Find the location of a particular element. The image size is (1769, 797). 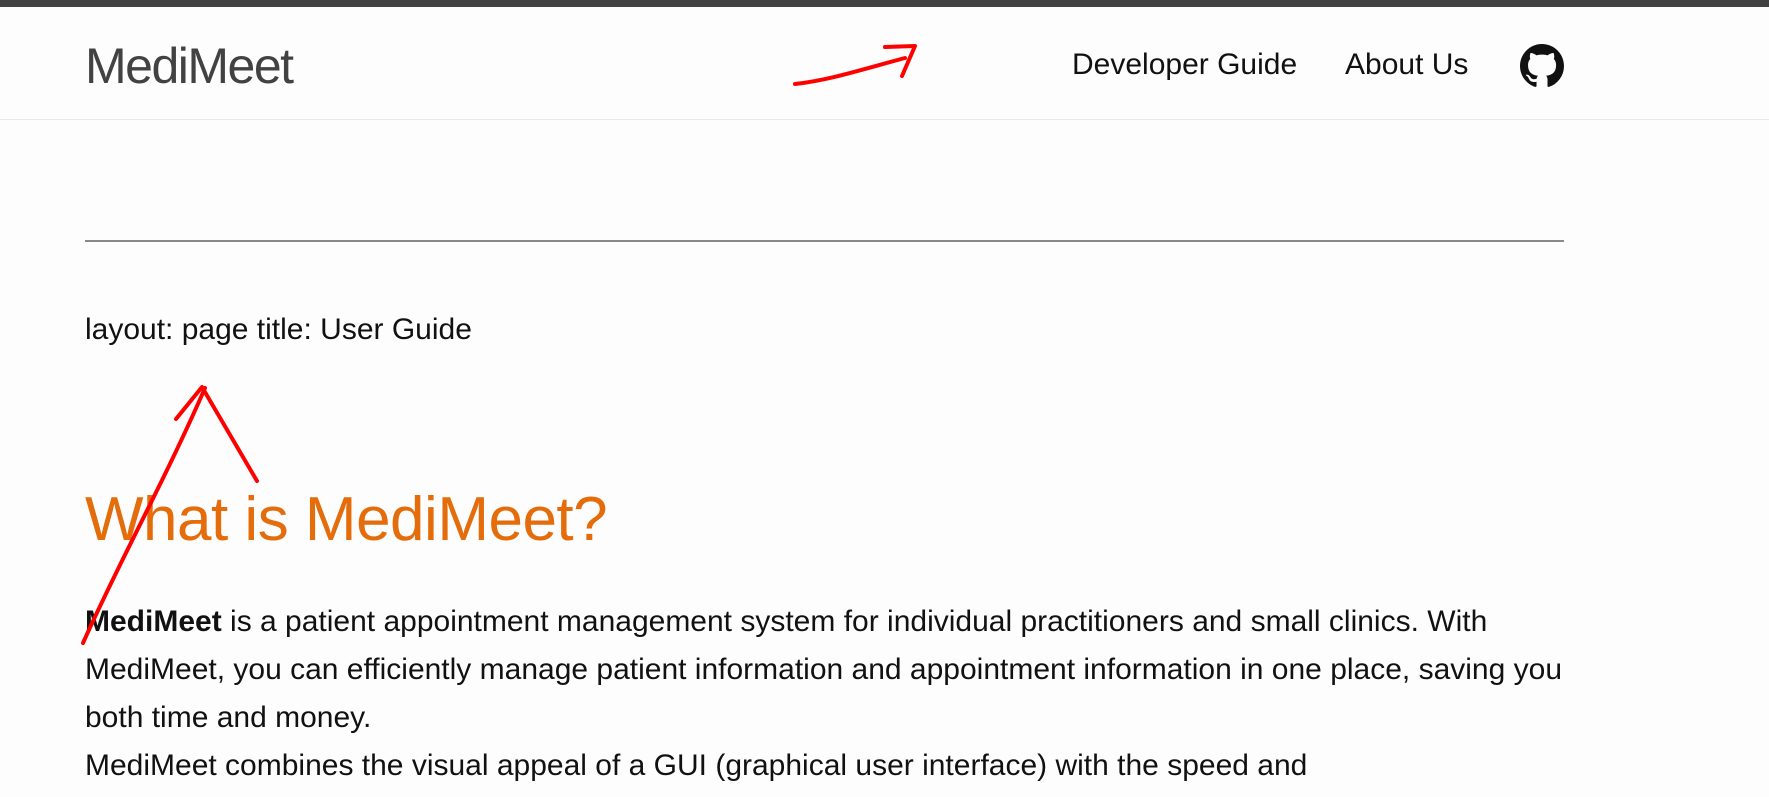

site-title-link: MediMeet is located at coordinates (189, 66).